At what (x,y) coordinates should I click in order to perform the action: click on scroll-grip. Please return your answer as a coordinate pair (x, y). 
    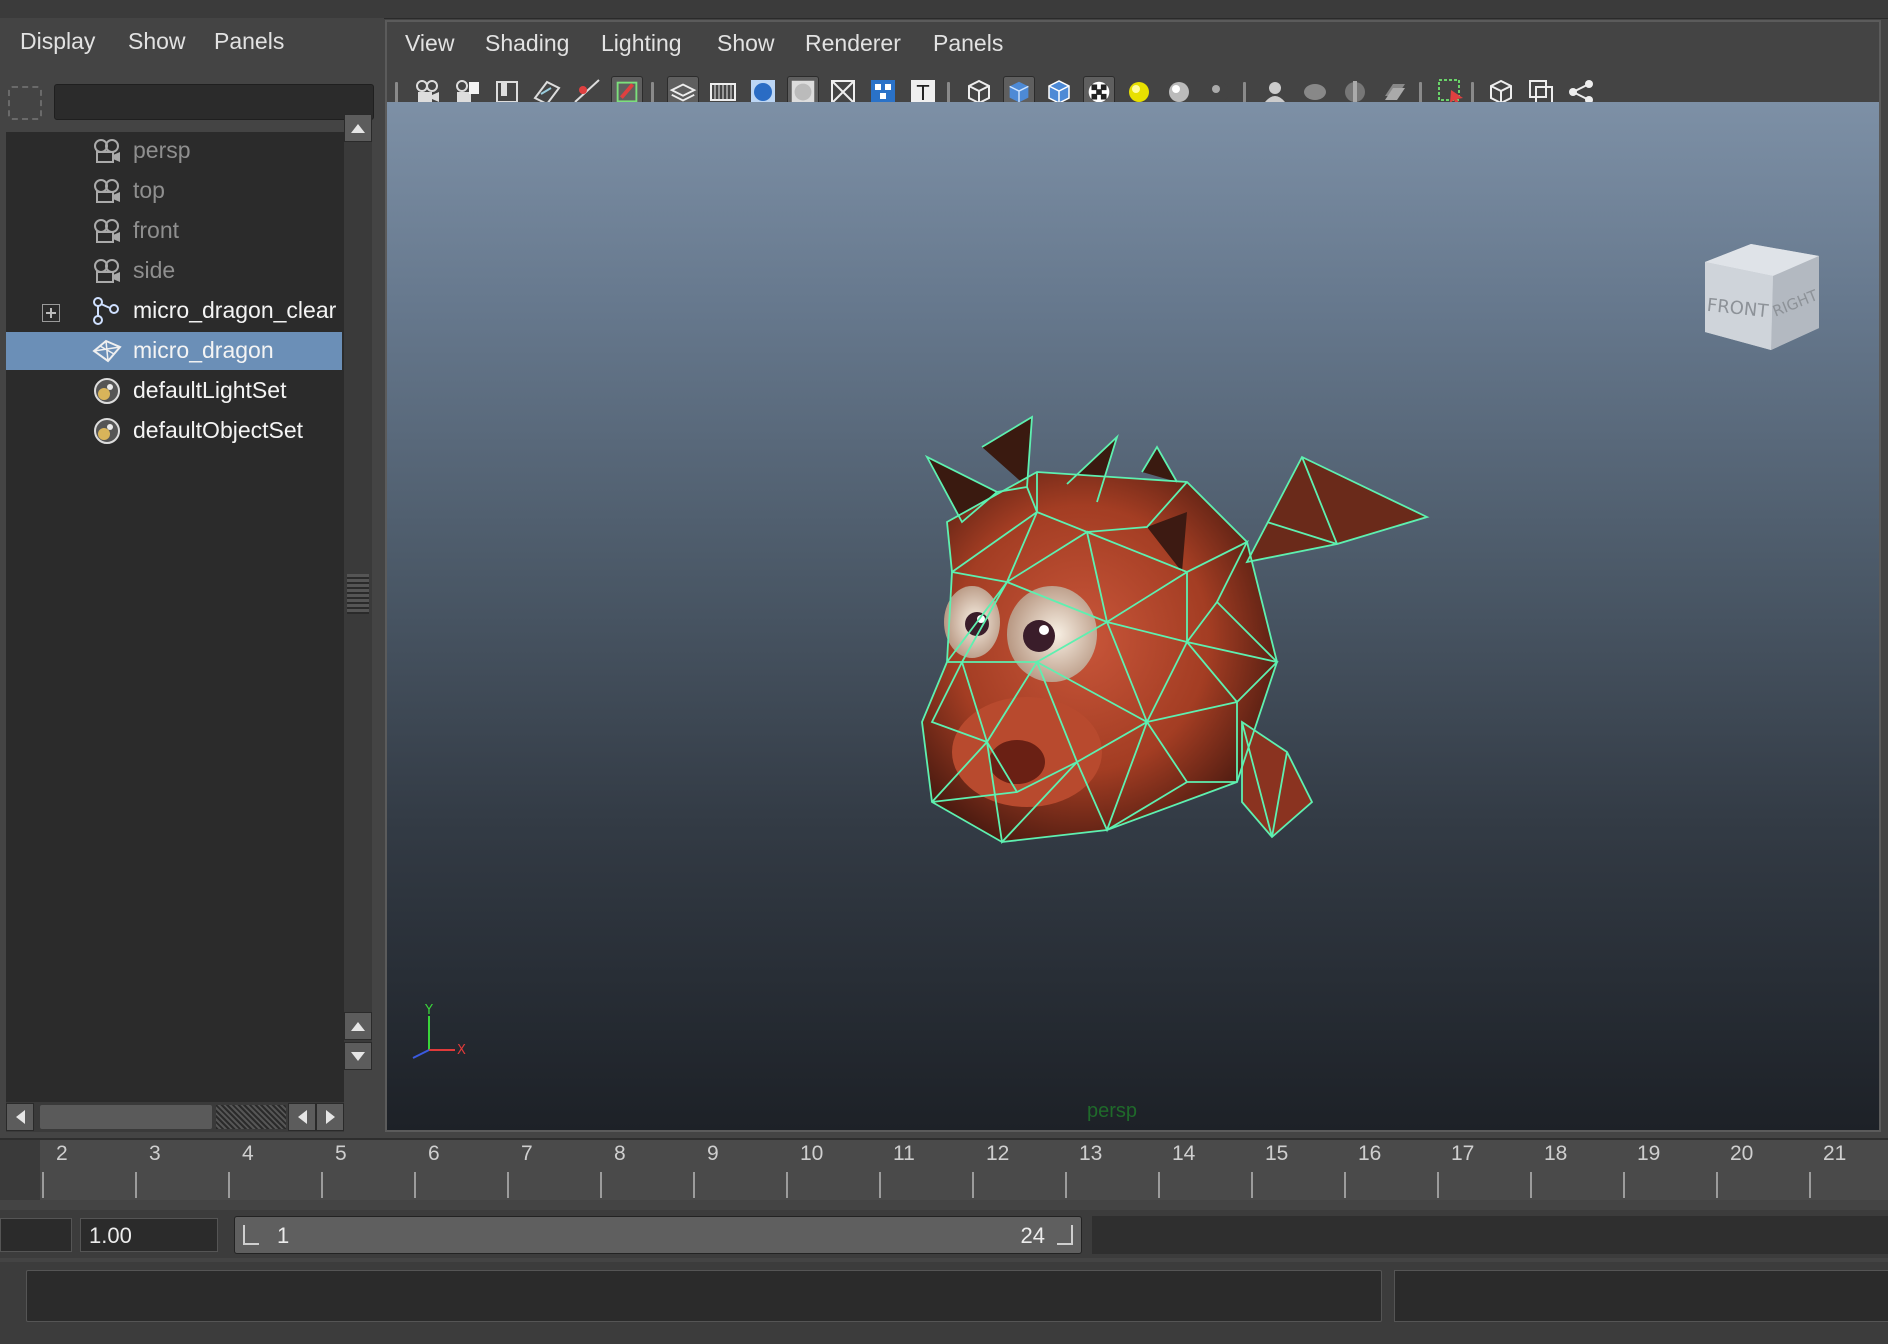
    Looking at the image, I should click on (358, 594).